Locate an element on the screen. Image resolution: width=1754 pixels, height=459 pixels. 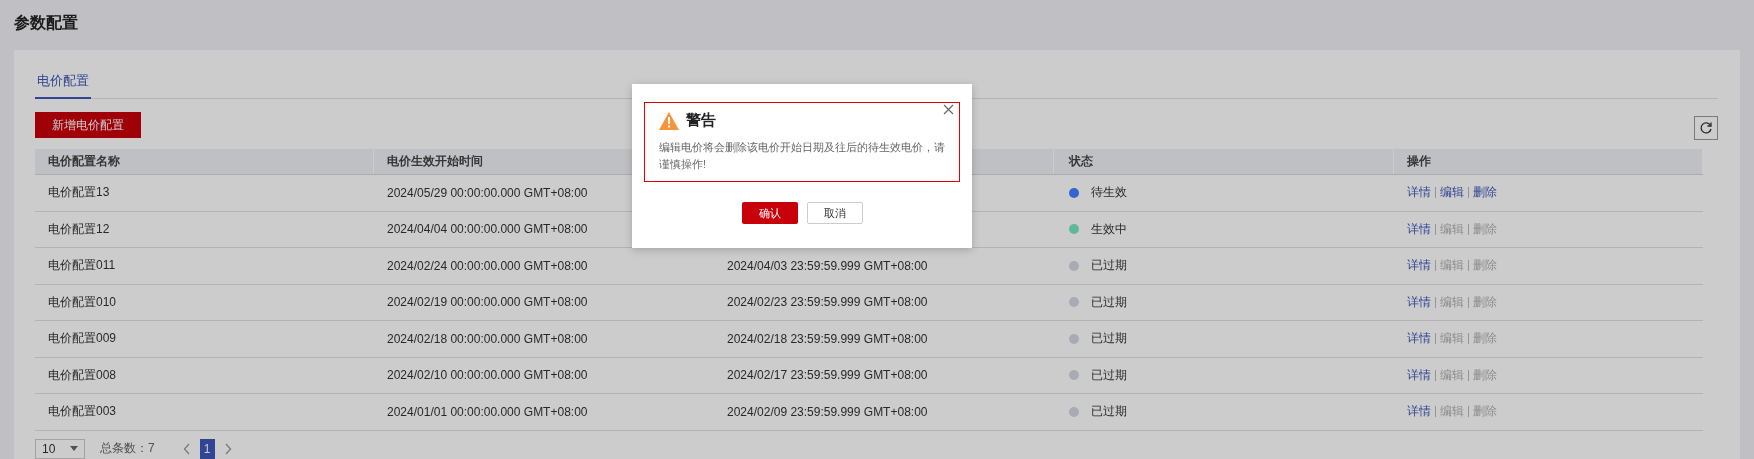
action-link: 删除 is located at coordinates (1485, 193).